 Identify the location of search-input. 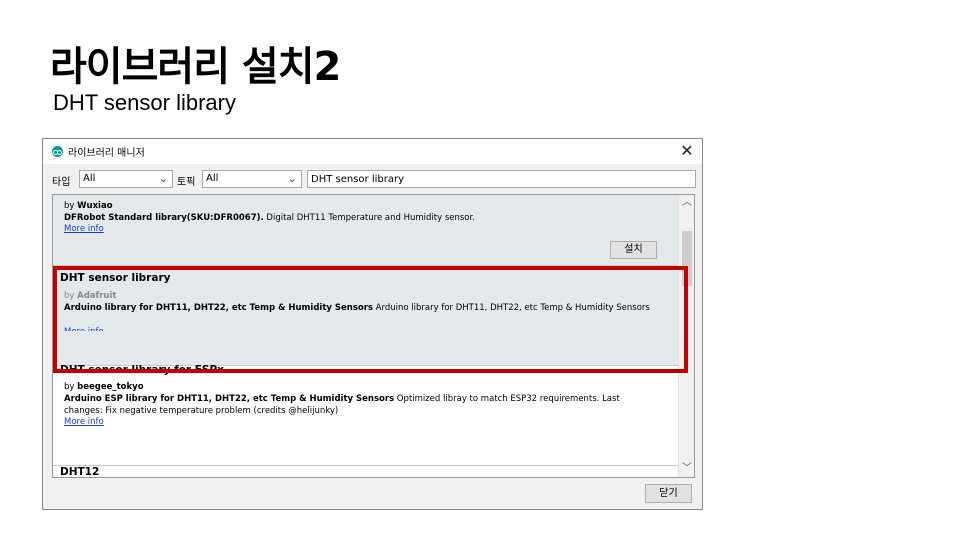
(501, 179).